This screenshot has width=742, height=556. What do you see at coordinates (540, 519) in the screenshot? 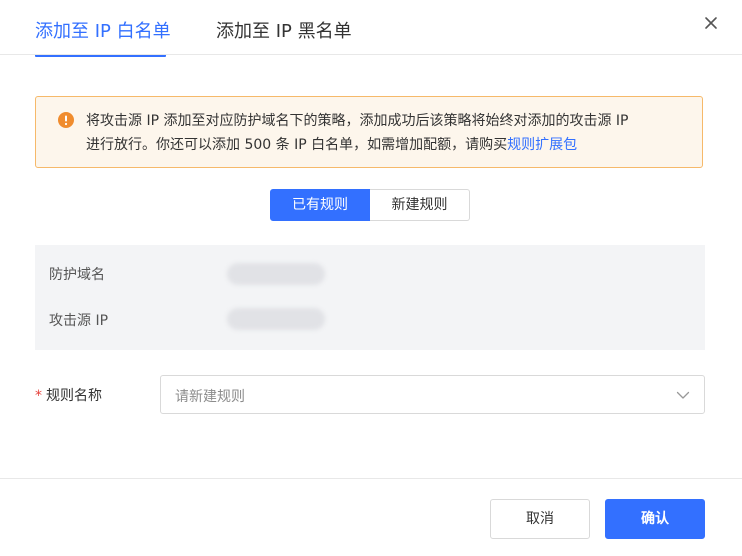
I see `cancel-button: 取消` at bounding box center [540, 519].